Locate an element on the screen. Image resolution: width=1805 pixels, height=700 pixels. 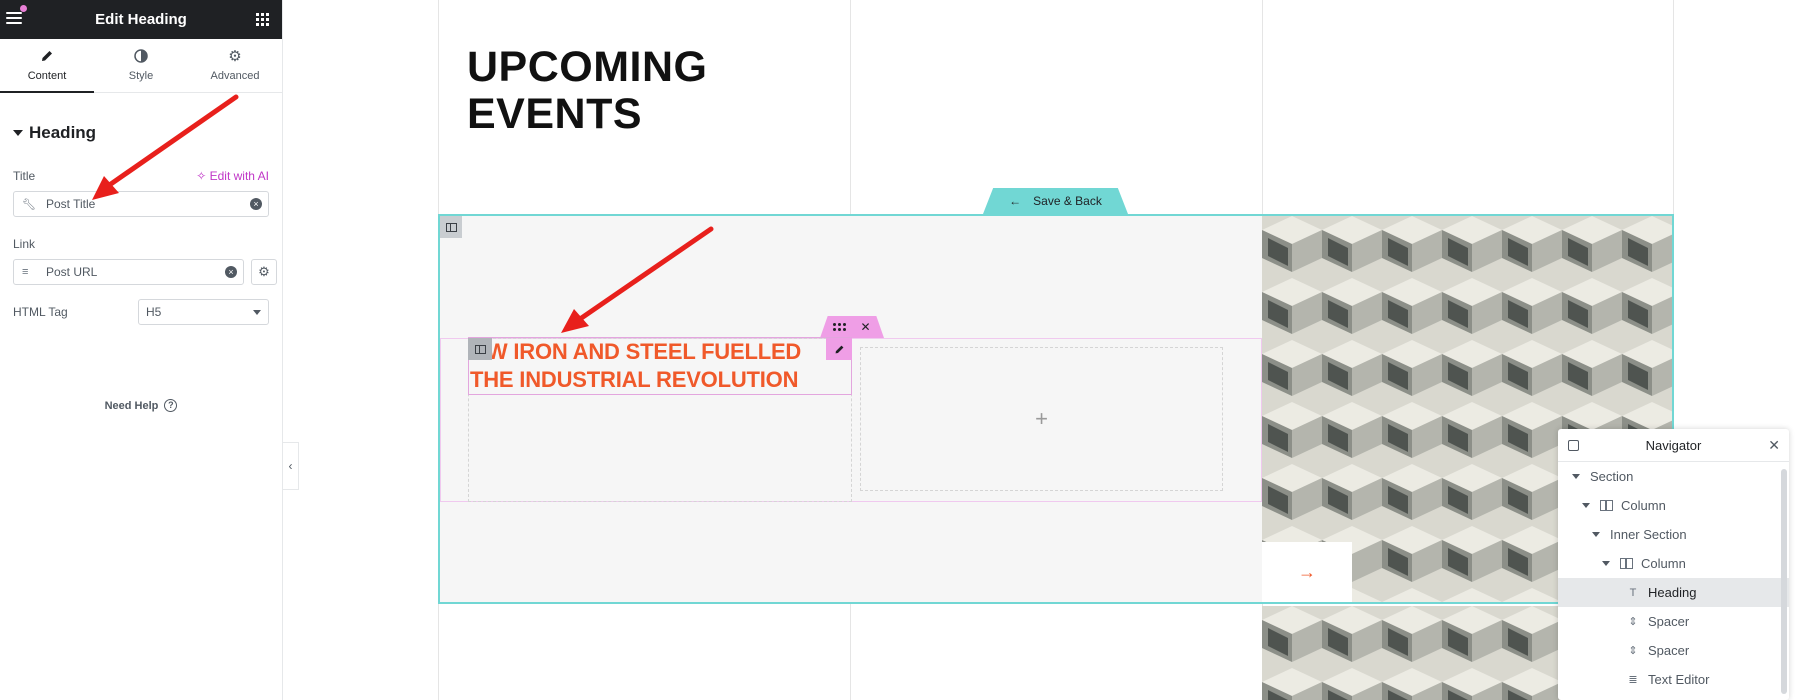
heading-icon: T is located at coordinates (1633, 592).